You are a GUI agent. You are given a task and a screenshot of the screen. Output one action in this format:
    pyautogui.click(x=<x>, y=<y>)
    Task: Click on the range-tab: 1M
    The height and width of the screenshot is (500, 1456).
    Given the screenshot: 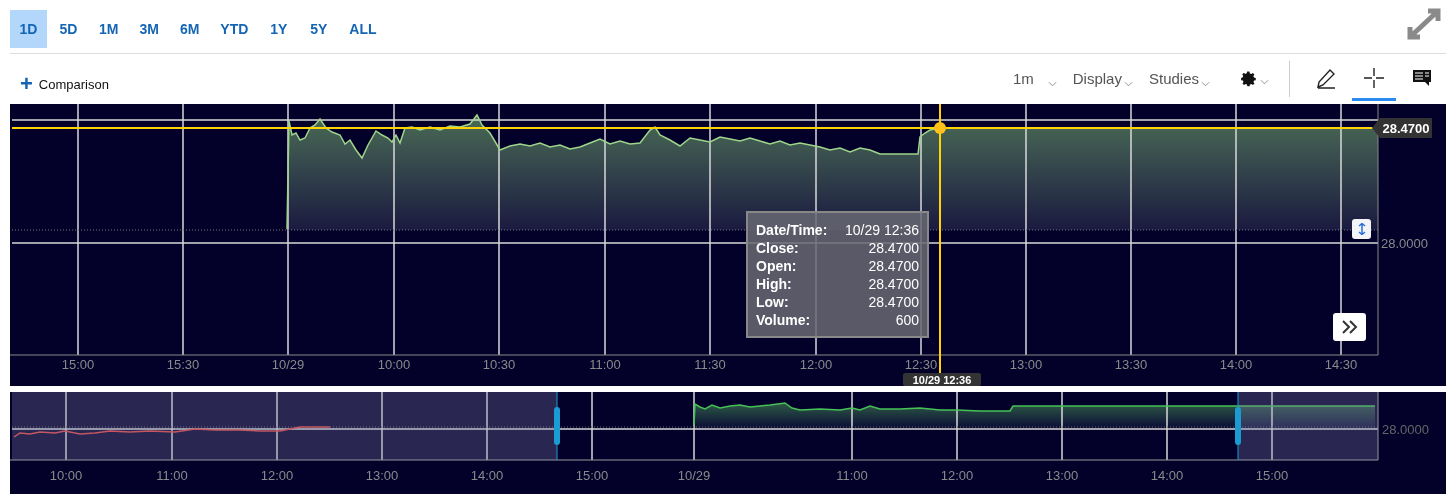 What is the action you would take?
    pyautogui.click(x=109, y=29)
    